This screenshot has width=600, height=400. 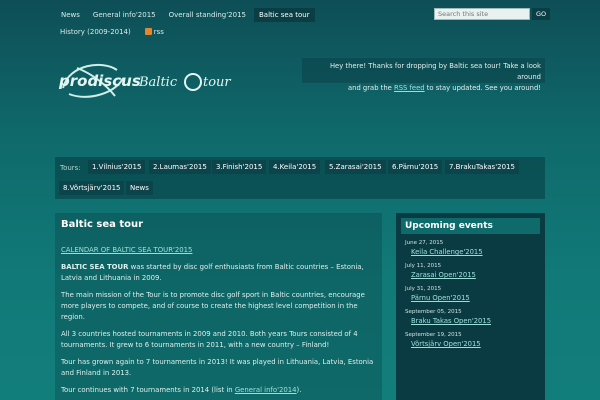 What do you see at coordinates (423, 289) in the screenshot?
I see `event-date: July 31, 2015` at bounding box center [423, 289].